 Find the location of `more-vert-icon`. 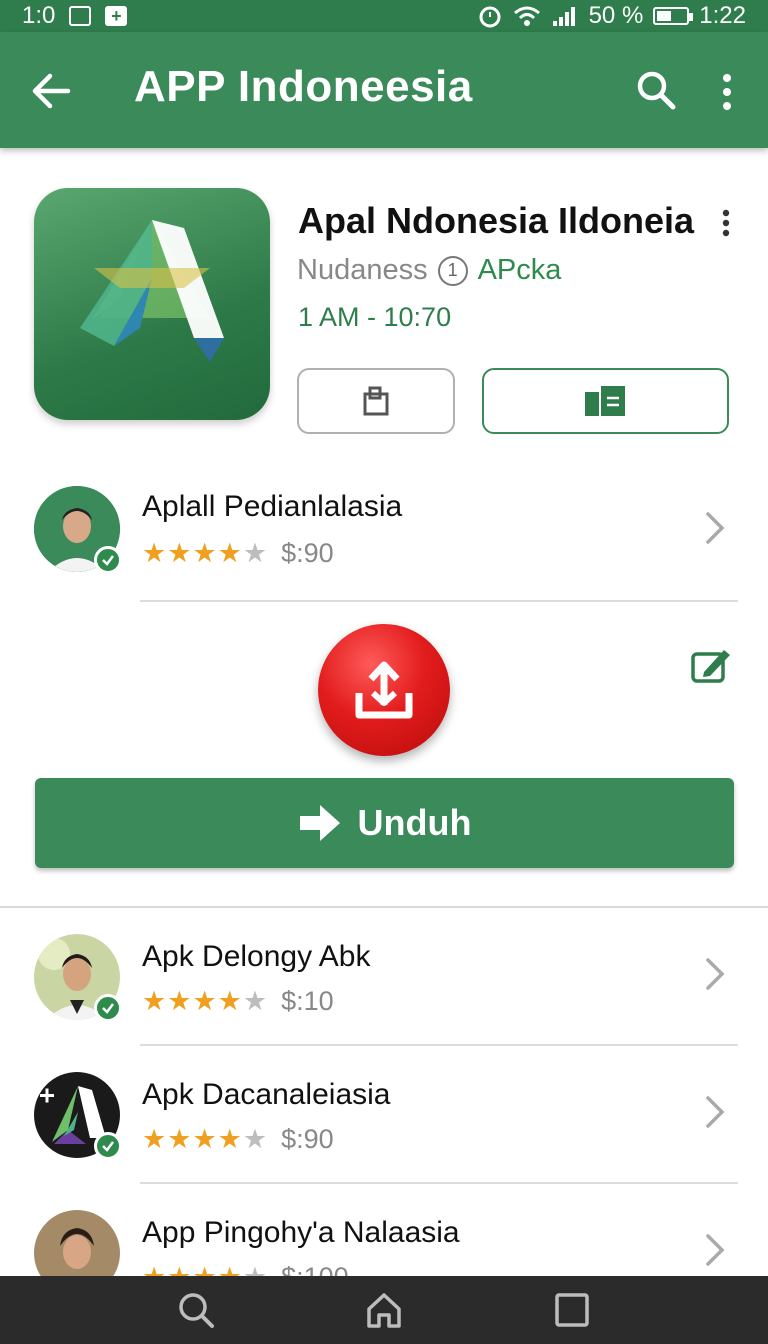

more-vert-icon is located at coordinates (727, 92).